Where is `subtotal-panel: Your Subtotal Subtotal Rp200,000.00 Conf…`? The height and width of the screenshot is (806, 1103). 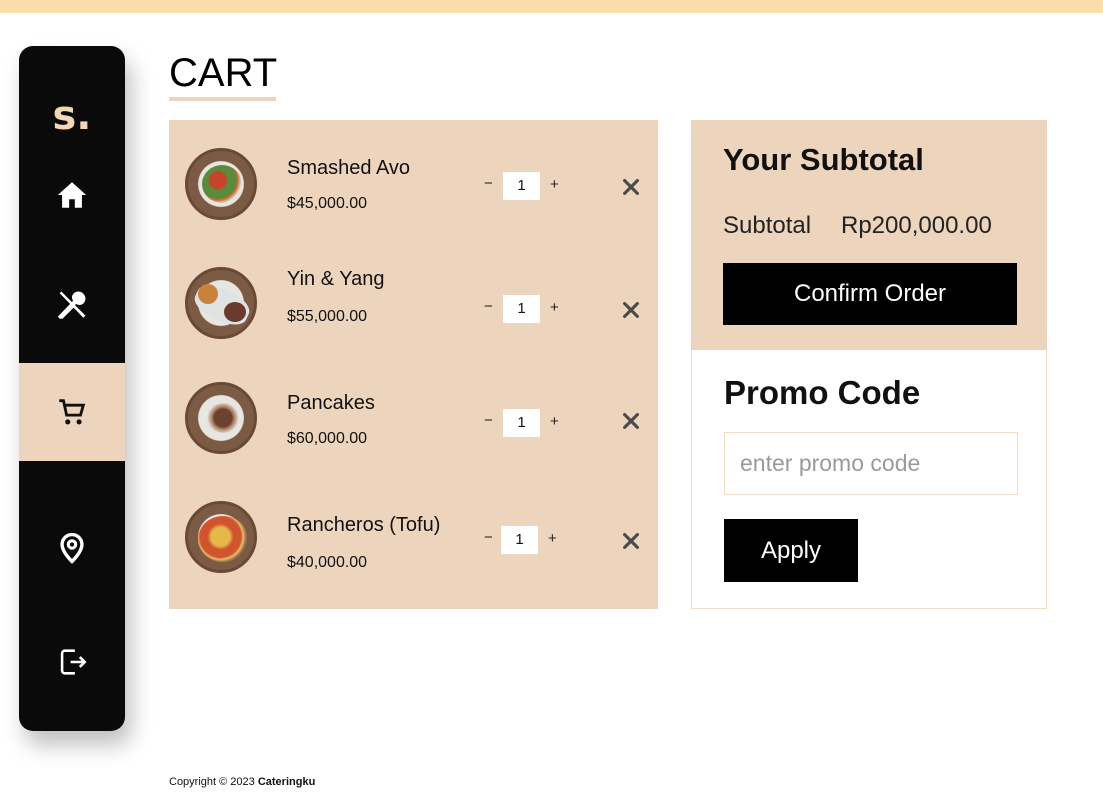
subtotal-panel: Your Subtotal Subtotal Rp200,000.00 Conf… is located at coordinates (869, 235).